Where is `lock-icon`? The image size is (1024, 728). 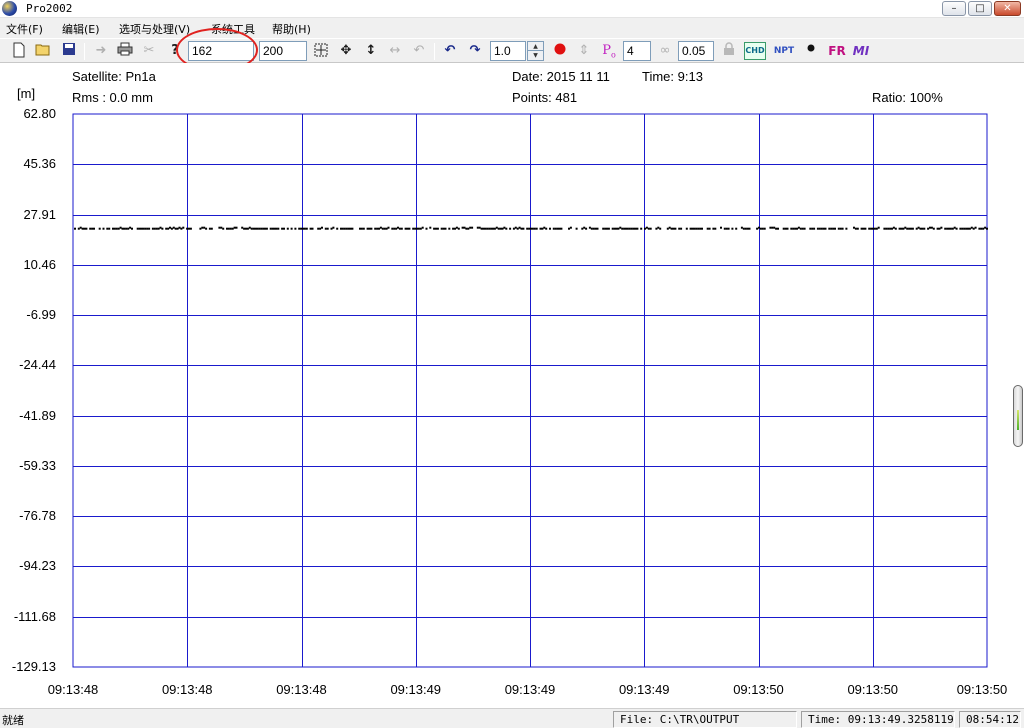
lock-icon is located at coordinates (729, 51).